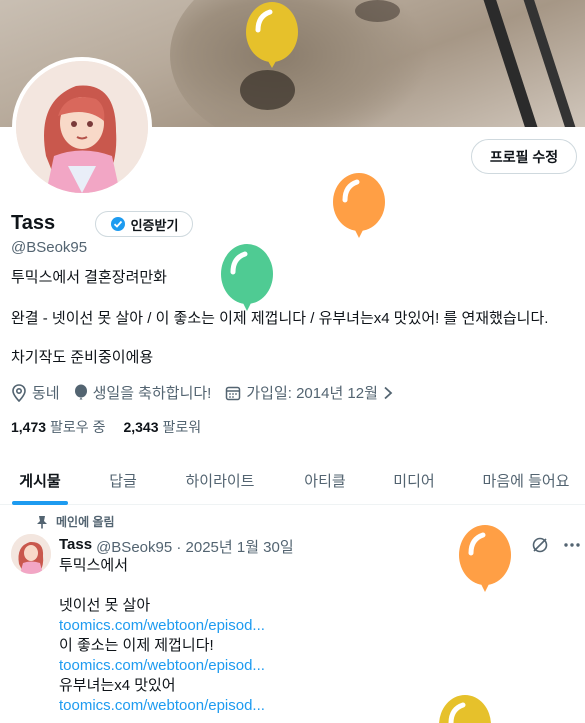 The width and height of the screenshot is (585, 723). I want to click on tab-posts: 게시물, so click(40, 480).